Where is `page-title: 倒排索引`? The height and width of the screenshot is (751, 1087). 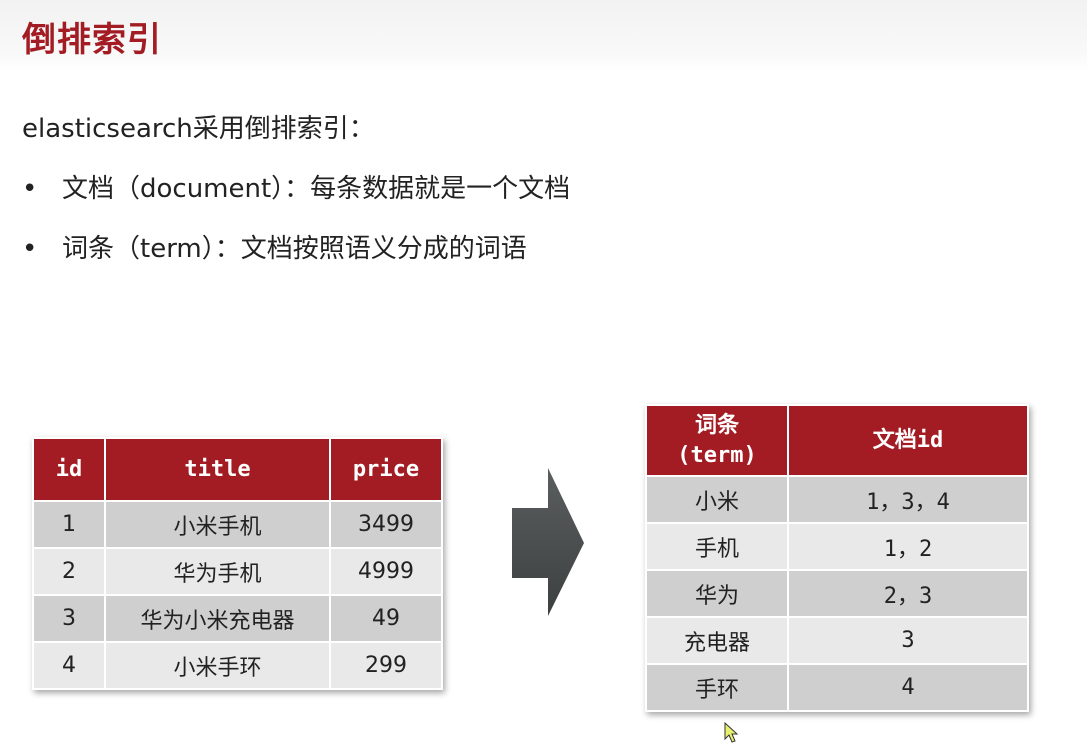 page-title: 倒排索引 is located at coordinates (92, 40).